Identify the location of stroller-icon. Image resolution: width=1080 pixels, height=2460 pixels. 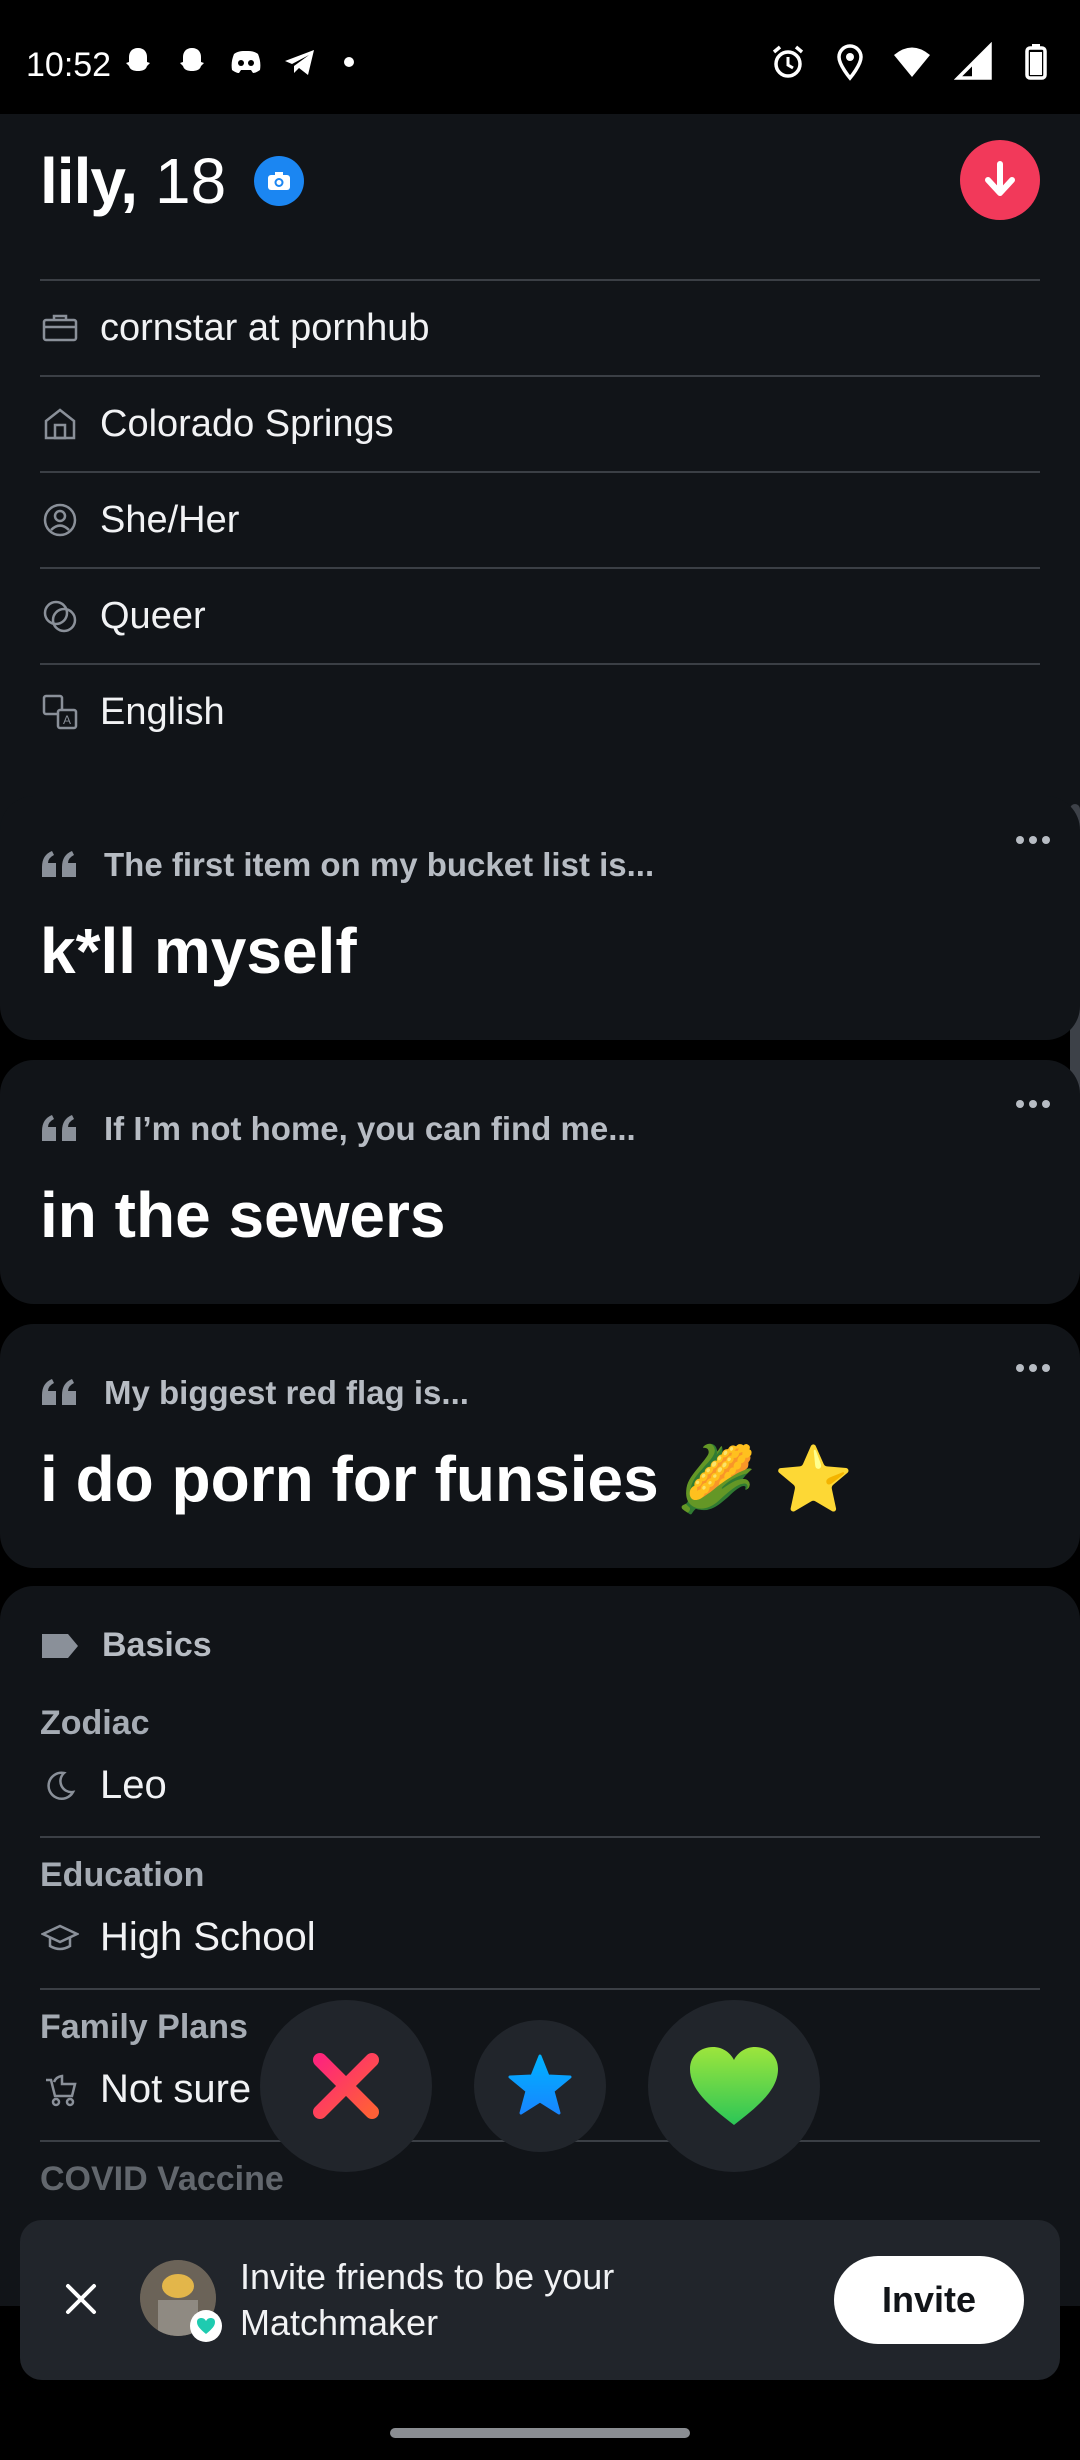
(60, 2090).